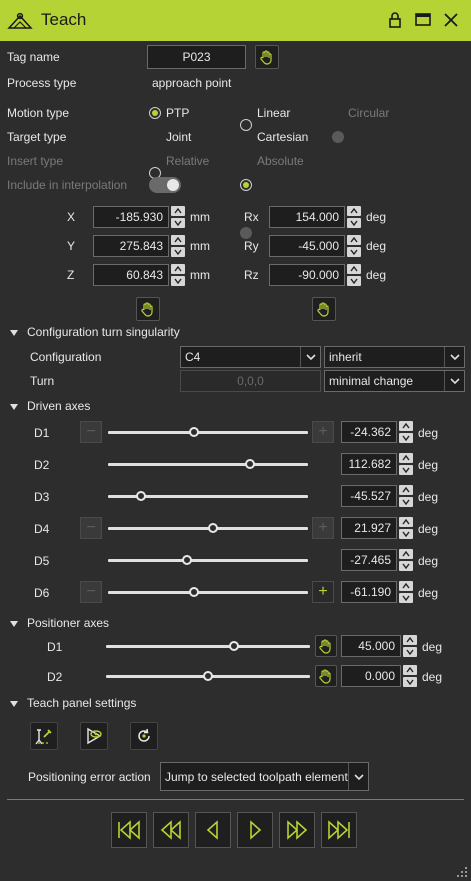 This screenshot has width=471, height=881. Describe the element at coordinates (264, 776) in the screenshot. I see `error-action-select: Jump to selected toolpath element` at that location.